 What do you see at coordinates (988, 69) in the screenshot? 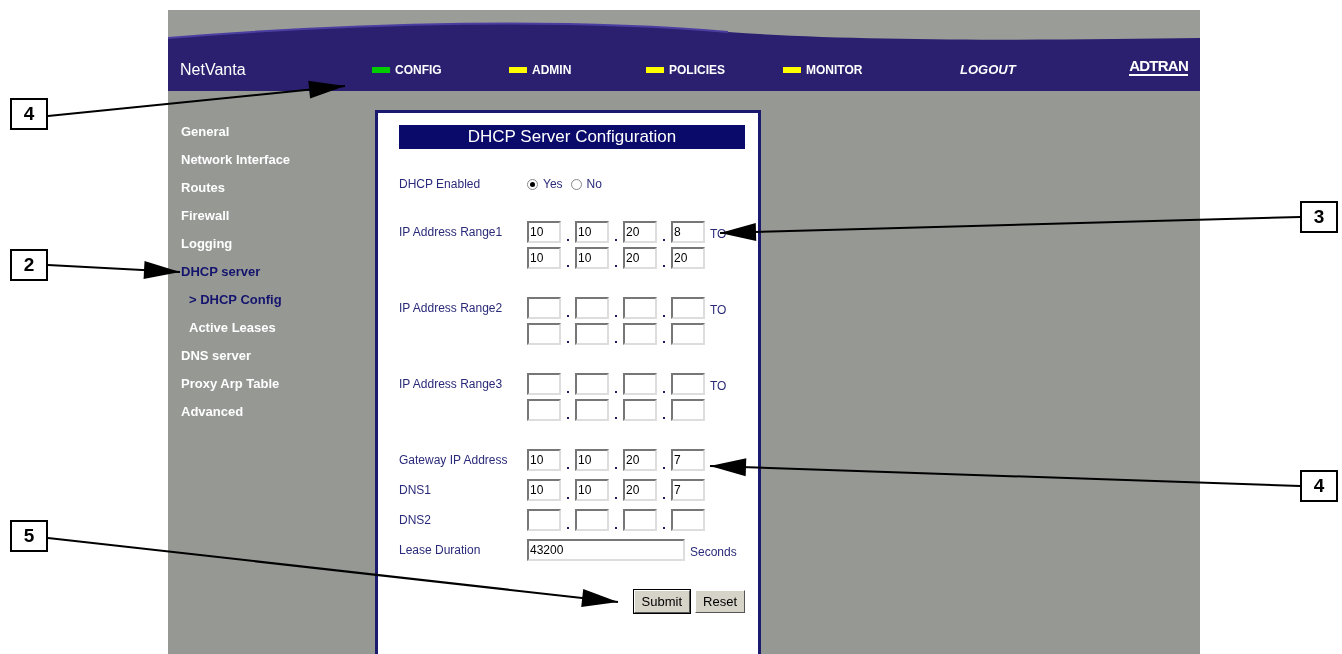
I see `logout-link: LOGOUT` at bounding box center [988, 69].